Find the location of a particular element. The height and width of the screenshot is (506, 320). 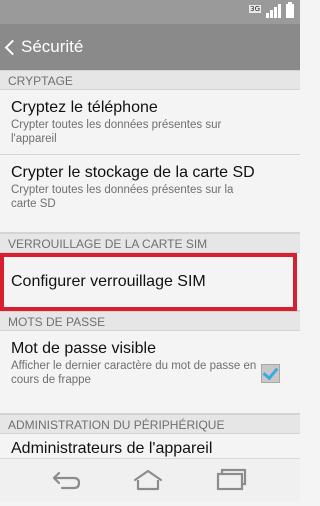

nav-home-button is located at coordinates (148, 480).